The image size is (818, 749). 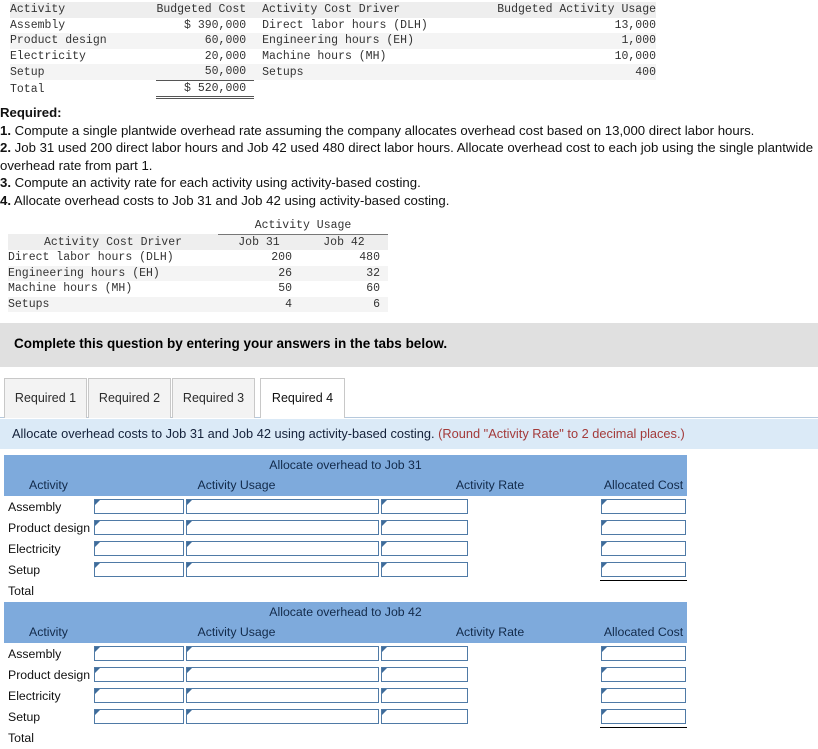 What do you see at coordinates (644, 737) in the screenshot?
I see `total-allocated-cost-cell` at bounding box center [644, 737].